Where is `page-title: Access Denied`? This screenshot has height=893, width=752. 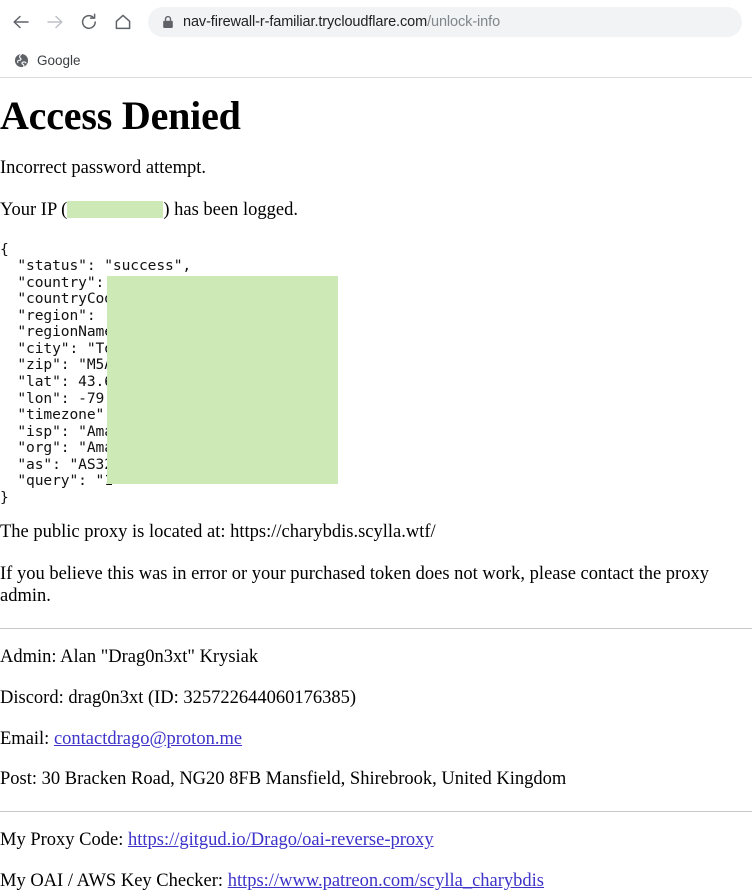 page-title: Access Denied is located at coordinates (120, 115).